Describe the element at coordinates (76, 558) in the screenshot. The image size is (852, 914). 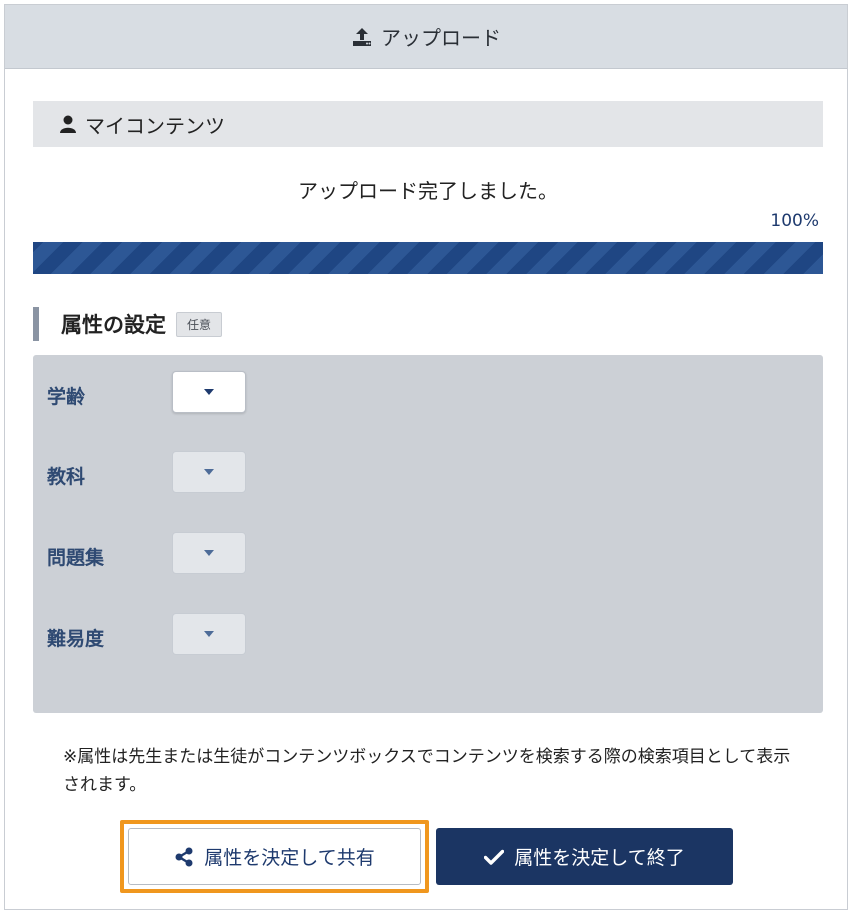
I see `attr-label: 問題集` at that location.